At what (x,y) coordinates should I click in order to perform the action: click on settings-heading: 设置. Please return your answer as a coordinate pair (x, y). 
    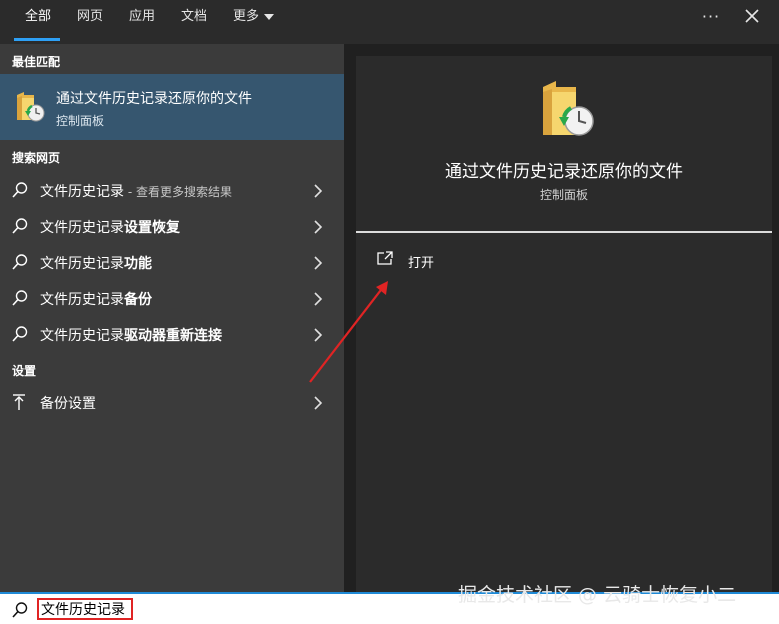
    Looking at the image, I should click on (24, 371).